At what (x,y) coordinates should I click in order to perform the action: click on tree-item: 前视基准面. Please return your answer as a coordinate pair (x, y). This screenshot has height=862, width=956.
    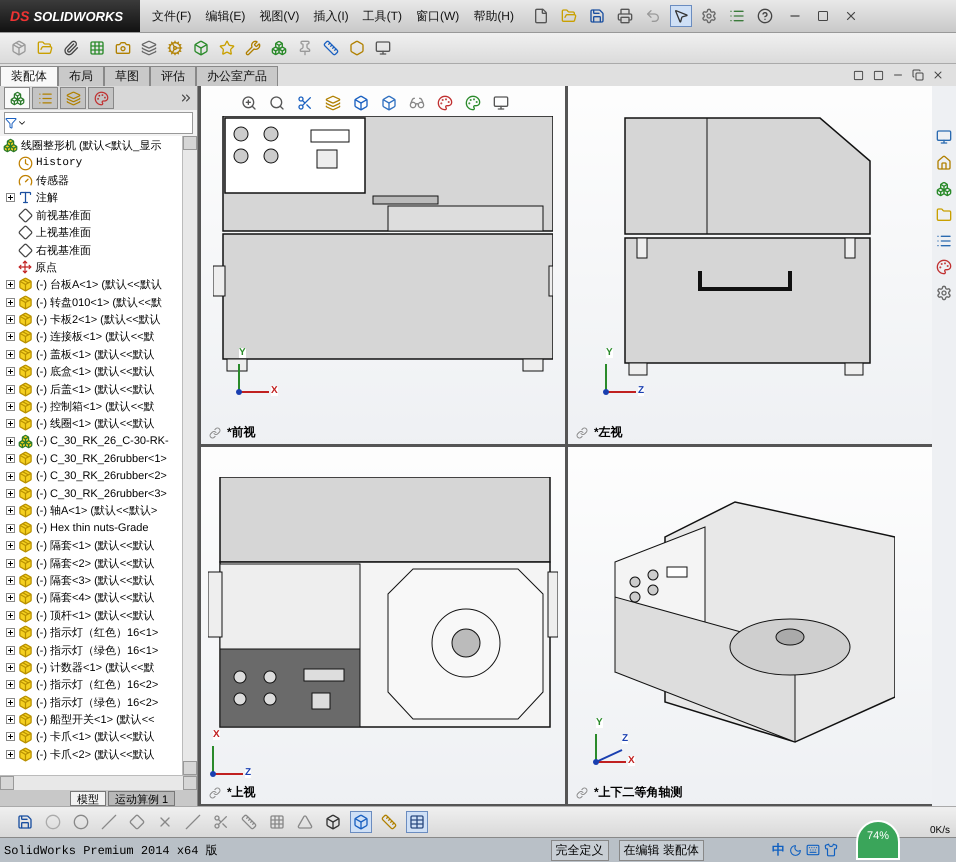
    Looking at the image, I should click on (63, 215).